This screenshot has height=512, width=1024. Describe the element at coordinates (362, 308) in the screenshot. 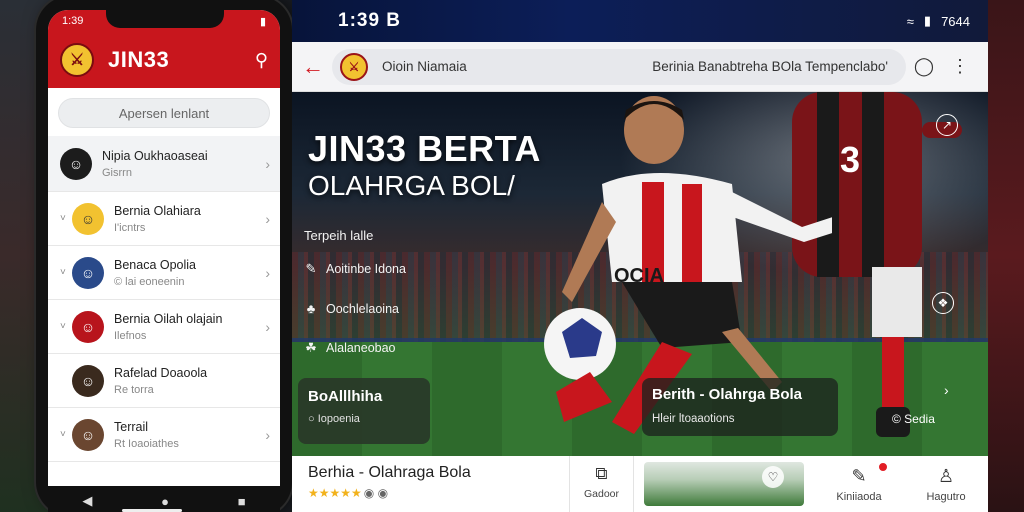

I see `hero-menu-item-label: Oochlelaoina` at that location.